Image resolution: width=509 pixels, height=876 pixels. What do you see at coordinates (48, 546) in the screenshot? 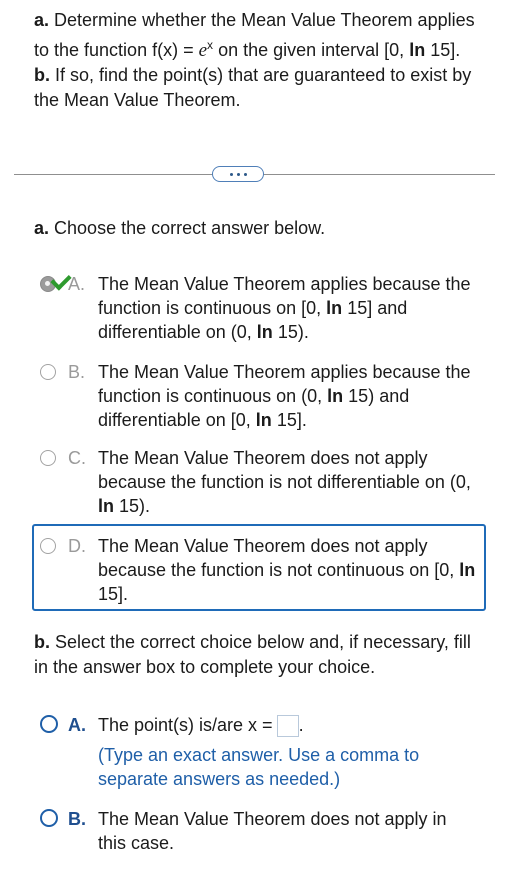
I see `option-d-radio` at bounding box center [48, 546].